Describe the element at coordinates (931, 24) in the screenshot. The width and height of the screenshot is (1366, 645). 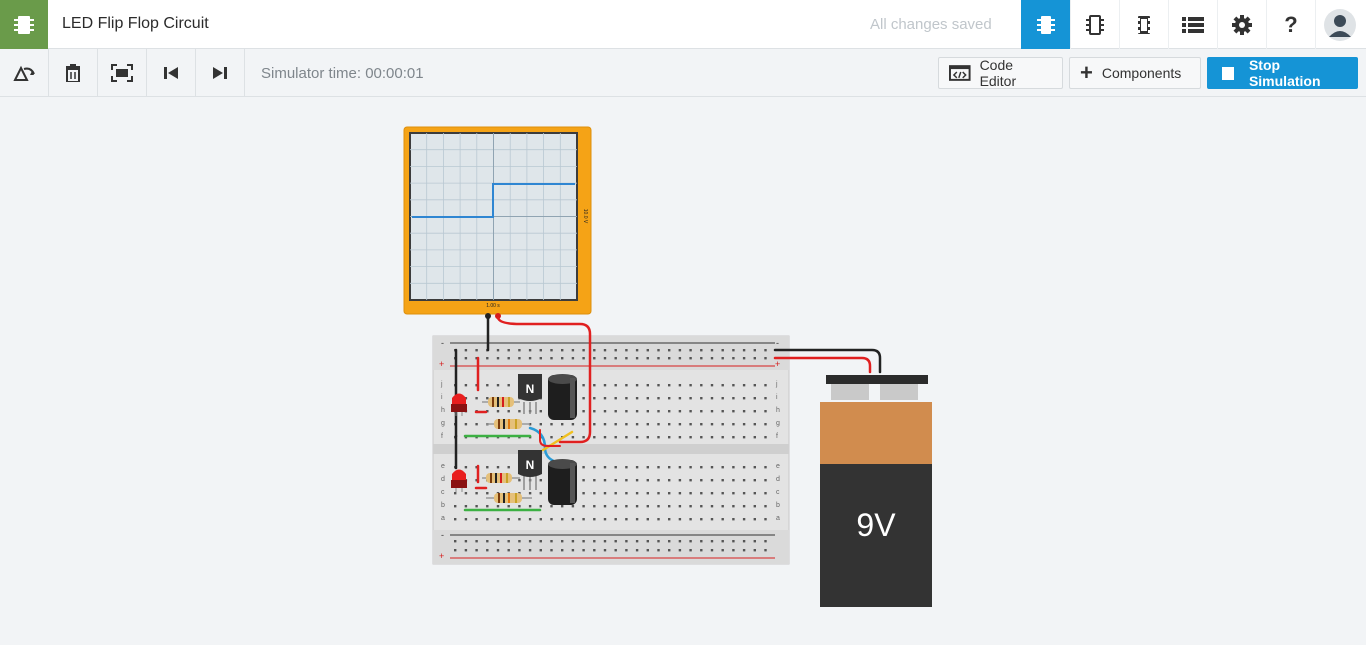
I see `save-status: All changes saved` at that location.